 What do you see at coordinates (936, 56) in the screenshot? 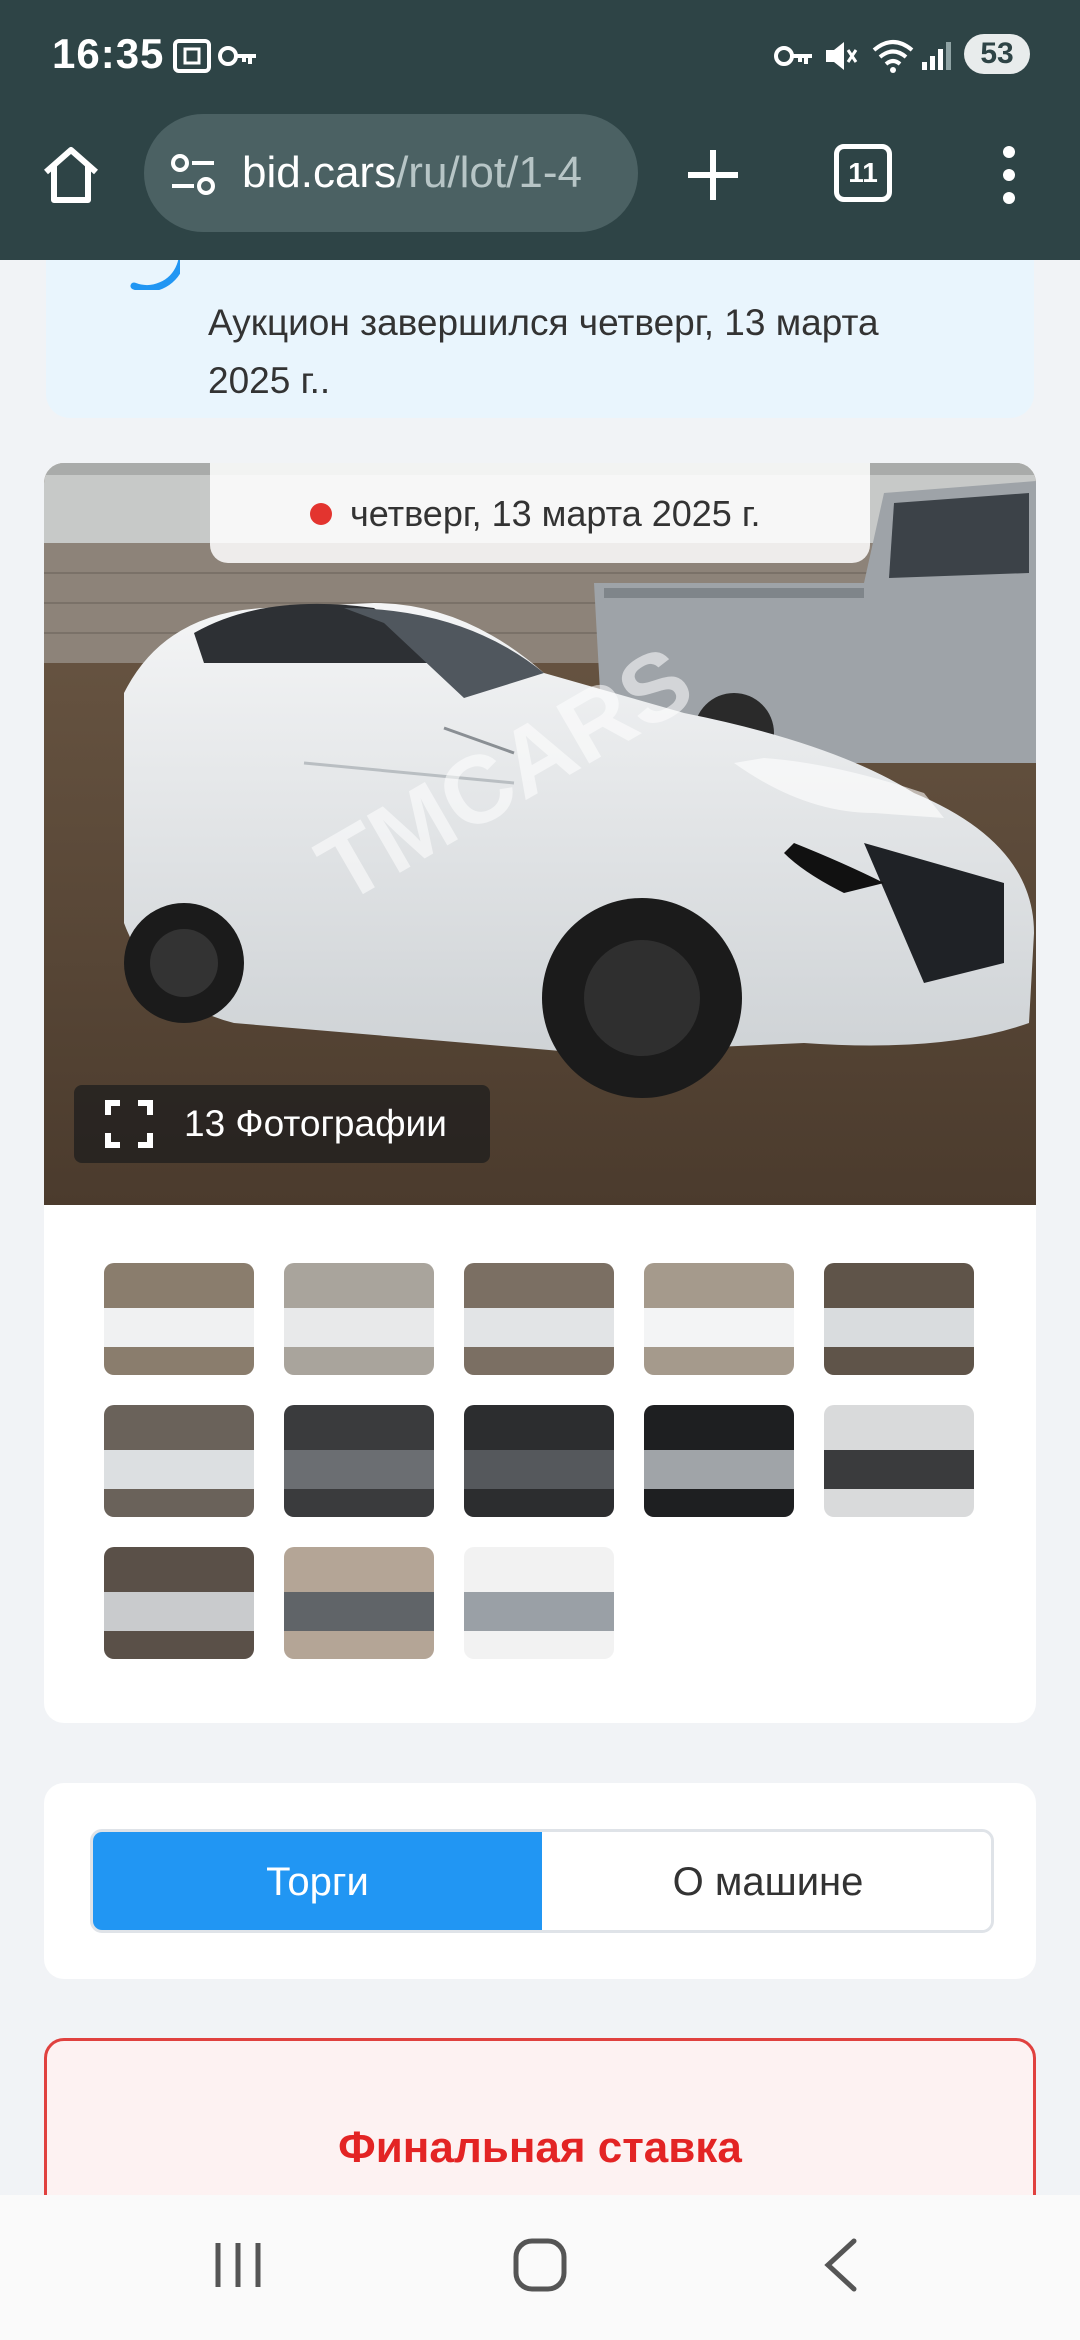
I see `signal-icon` at bounding box center [936, 56].